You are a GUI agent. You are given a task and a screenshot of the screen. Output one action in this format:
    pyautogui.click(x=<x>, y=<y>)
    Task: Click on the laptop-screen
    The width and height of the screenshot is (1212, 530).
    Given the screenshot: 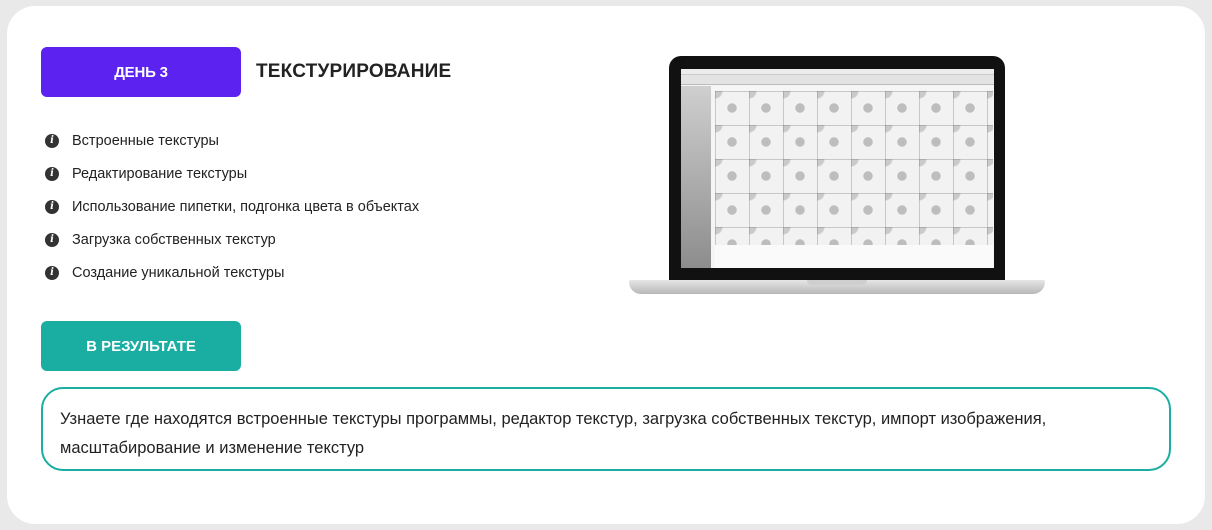 What is the action you would take?
    pyautogui.click(x=837, y=168)
    